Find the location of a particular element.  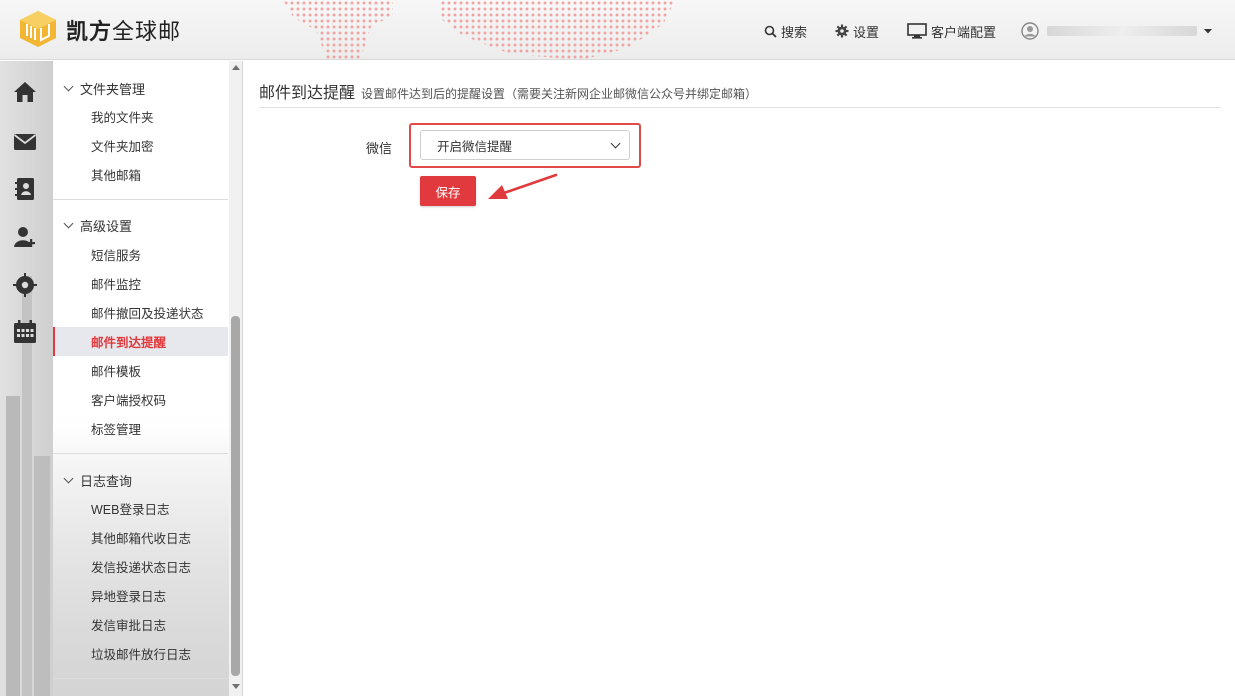

sidebar-item-client-auth-code: 客户端授权码 is located at coordinates (140, 399).